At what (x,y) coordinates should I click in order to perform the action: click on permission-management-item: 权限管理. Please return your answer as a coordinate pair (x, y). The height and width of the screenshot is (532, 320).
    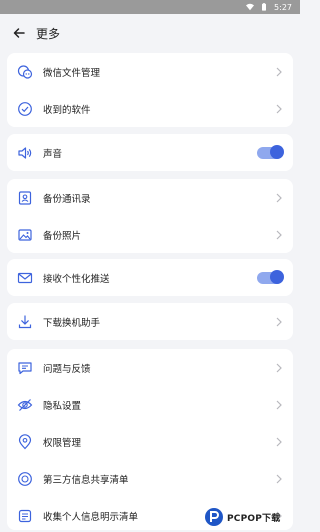
    Looking at the image, I should click on (150, 441).